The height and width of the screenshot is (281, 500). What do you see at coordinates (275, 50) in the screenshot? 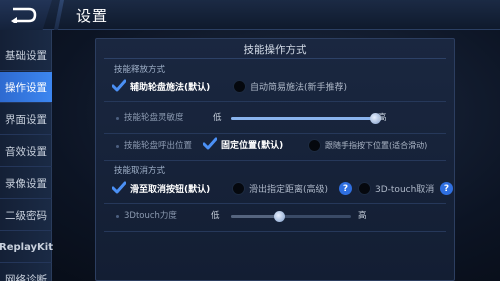
I see `panel-title: 技能操作方式` at bounding box center [275, 50].